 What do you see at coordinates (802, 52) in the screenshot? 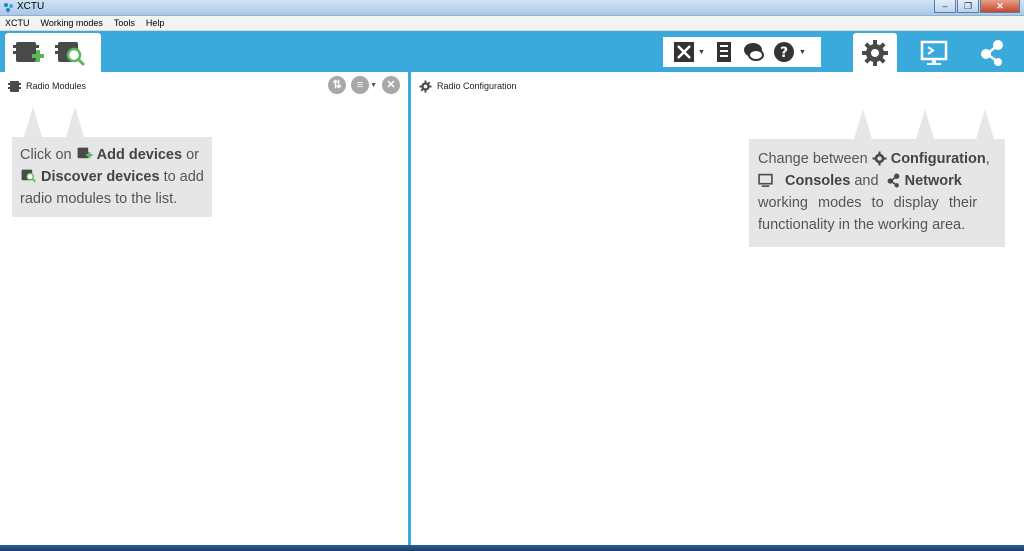
I see `help-dropdown-icon: ▼` at bounding box center [802, 52].